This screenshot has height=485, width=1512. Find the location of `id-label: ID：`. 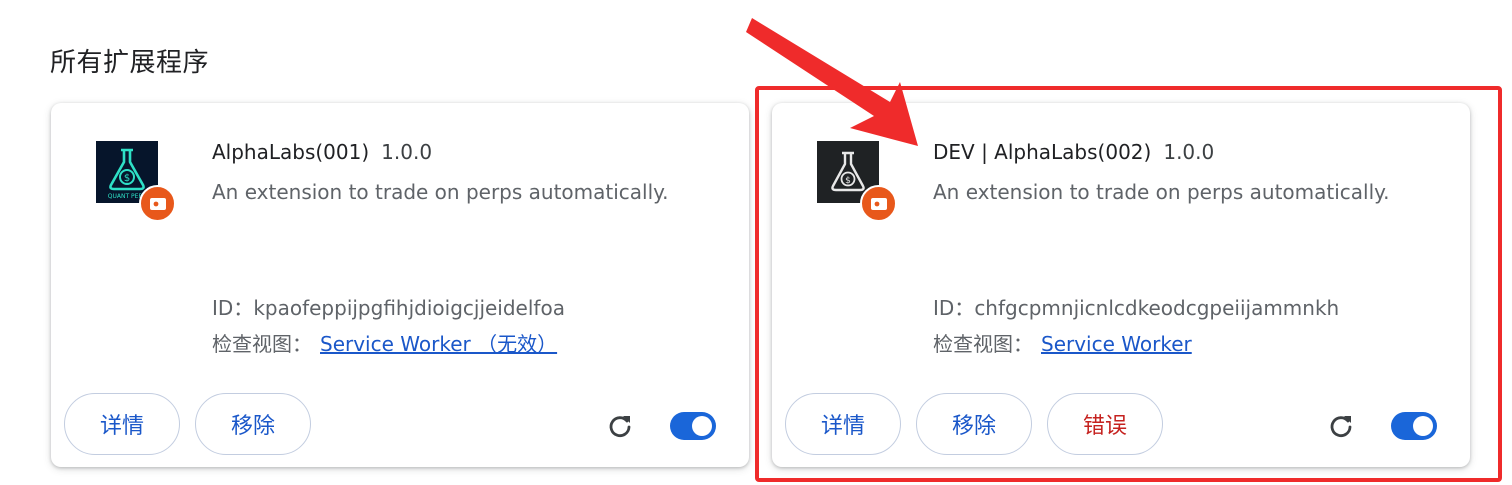

id-label: ID： is located at coordinates (233, 308).